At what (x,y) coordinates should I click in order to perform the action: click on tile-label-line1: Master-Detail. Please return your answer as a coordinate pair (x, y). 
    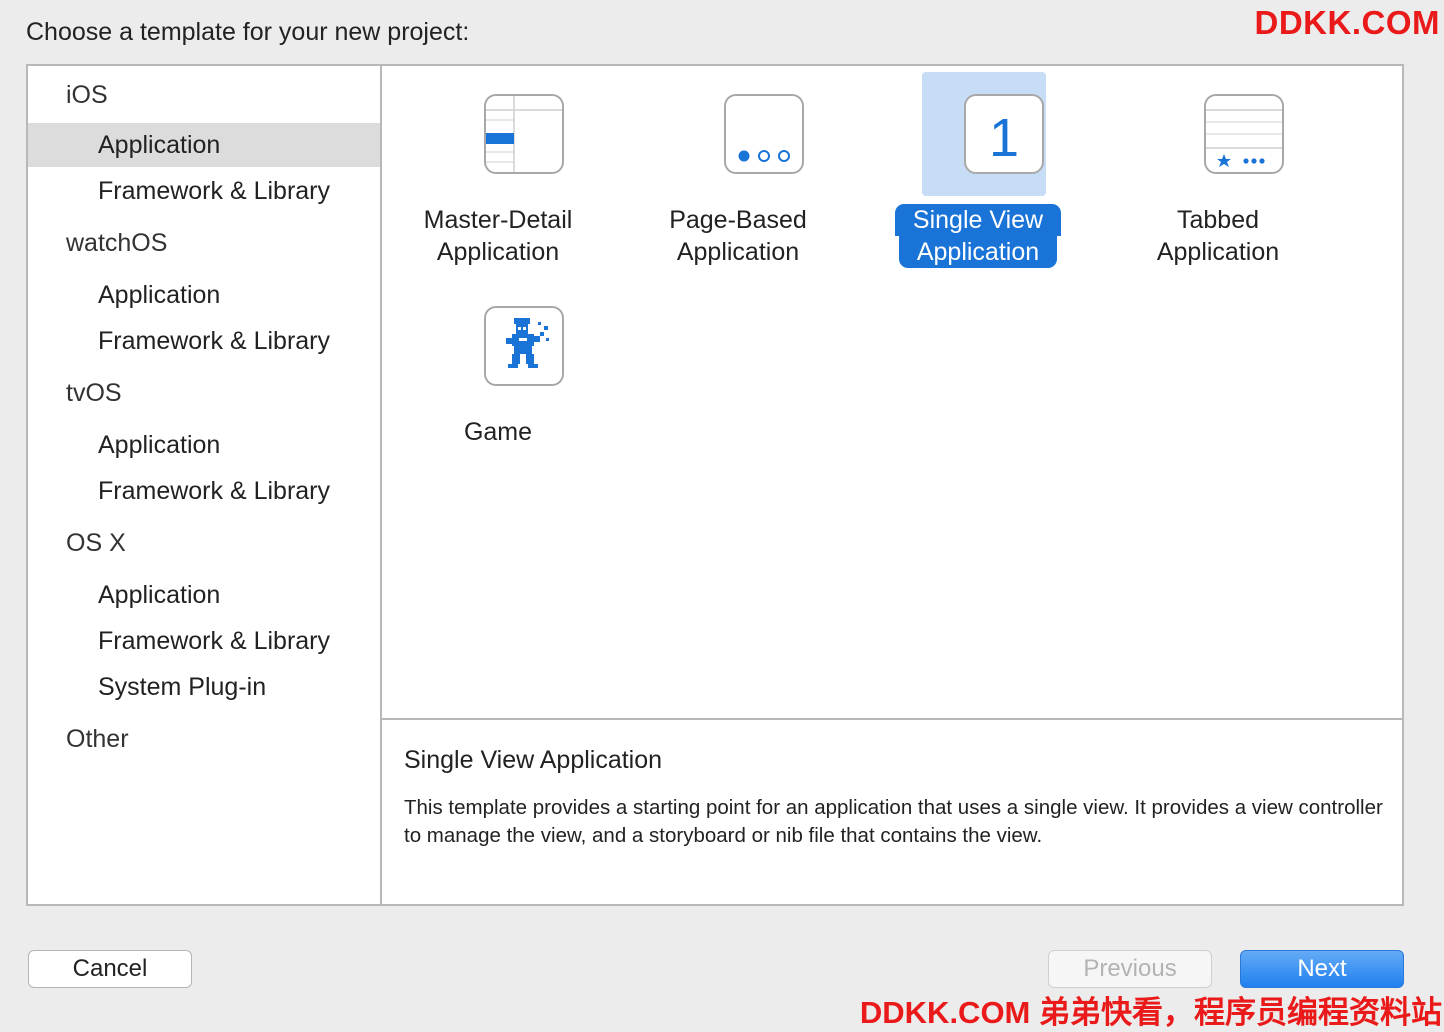
    Looking at the image, I should click on (498, 220).